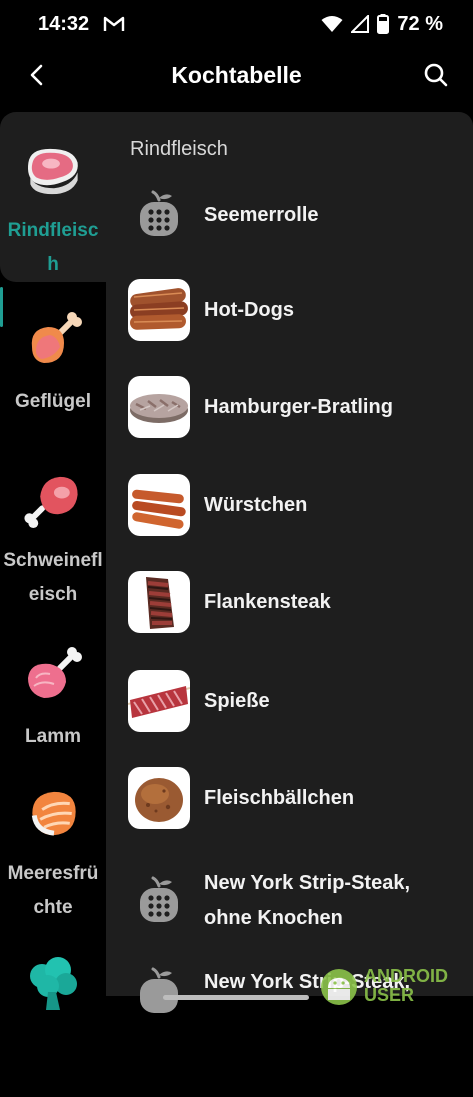 This screenshot has height=1097, width=473. I want to click on flank-steak-image, so click(159, 602).